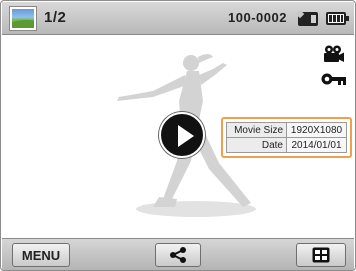 This screenshot has width=356, height=271. I want to click on view-mode-icon, so click(321, 255).